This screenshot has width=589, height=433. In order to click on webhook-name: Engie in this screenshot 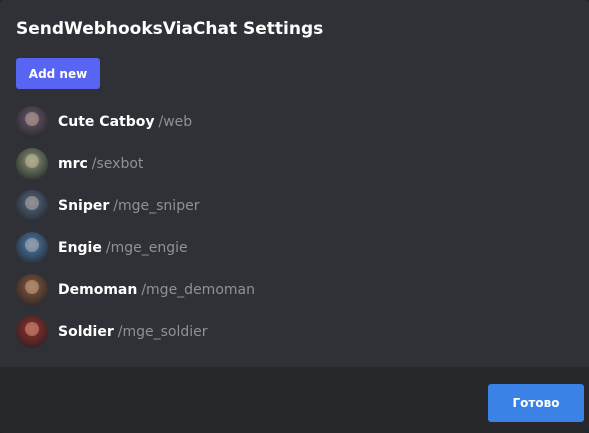, I will do `click(80, 248)`.